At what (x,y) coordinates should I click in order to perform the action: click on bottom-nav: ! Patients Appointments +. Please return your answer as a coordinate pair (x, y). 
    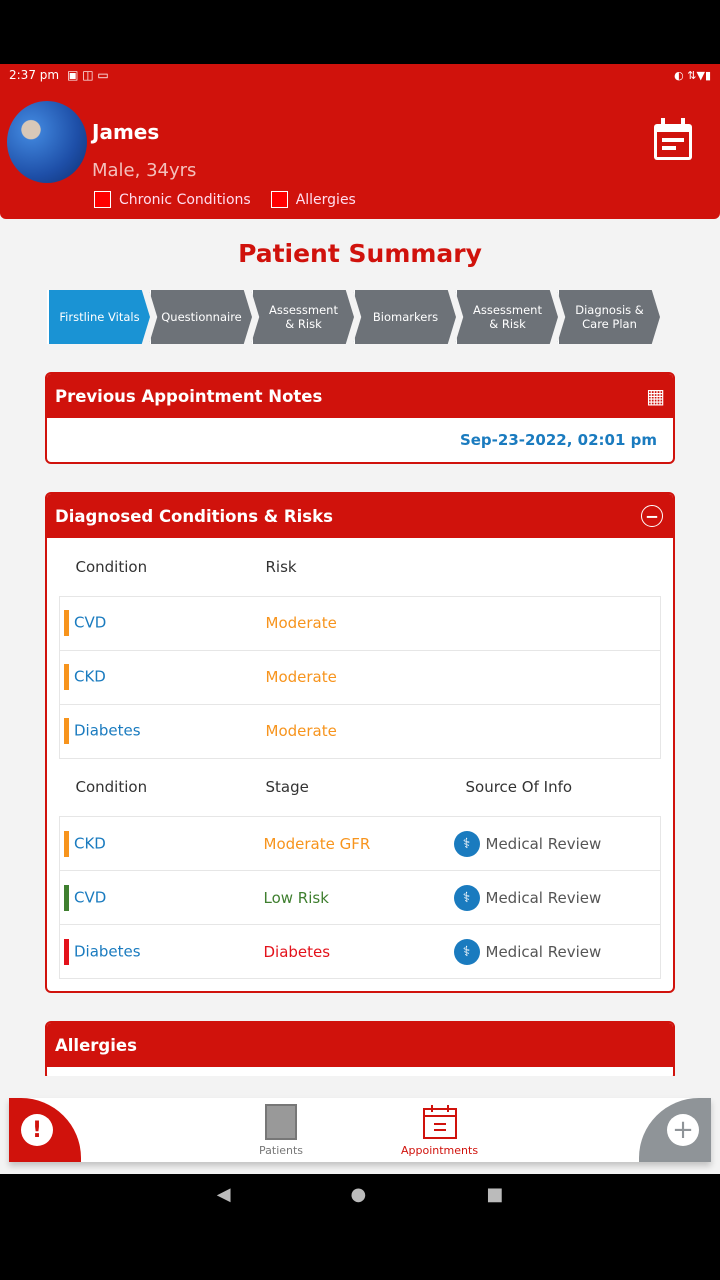
    Looking at the image, I should click on (360, 1130).